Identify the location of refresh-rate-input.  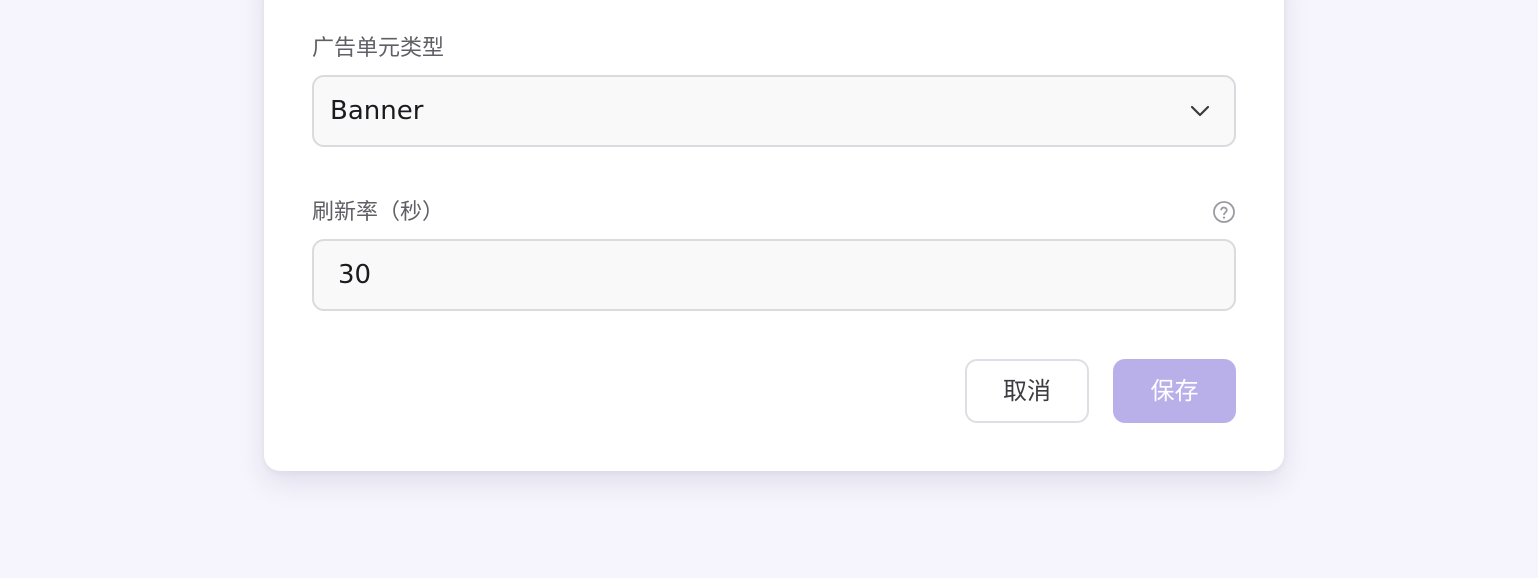
(774, 275).